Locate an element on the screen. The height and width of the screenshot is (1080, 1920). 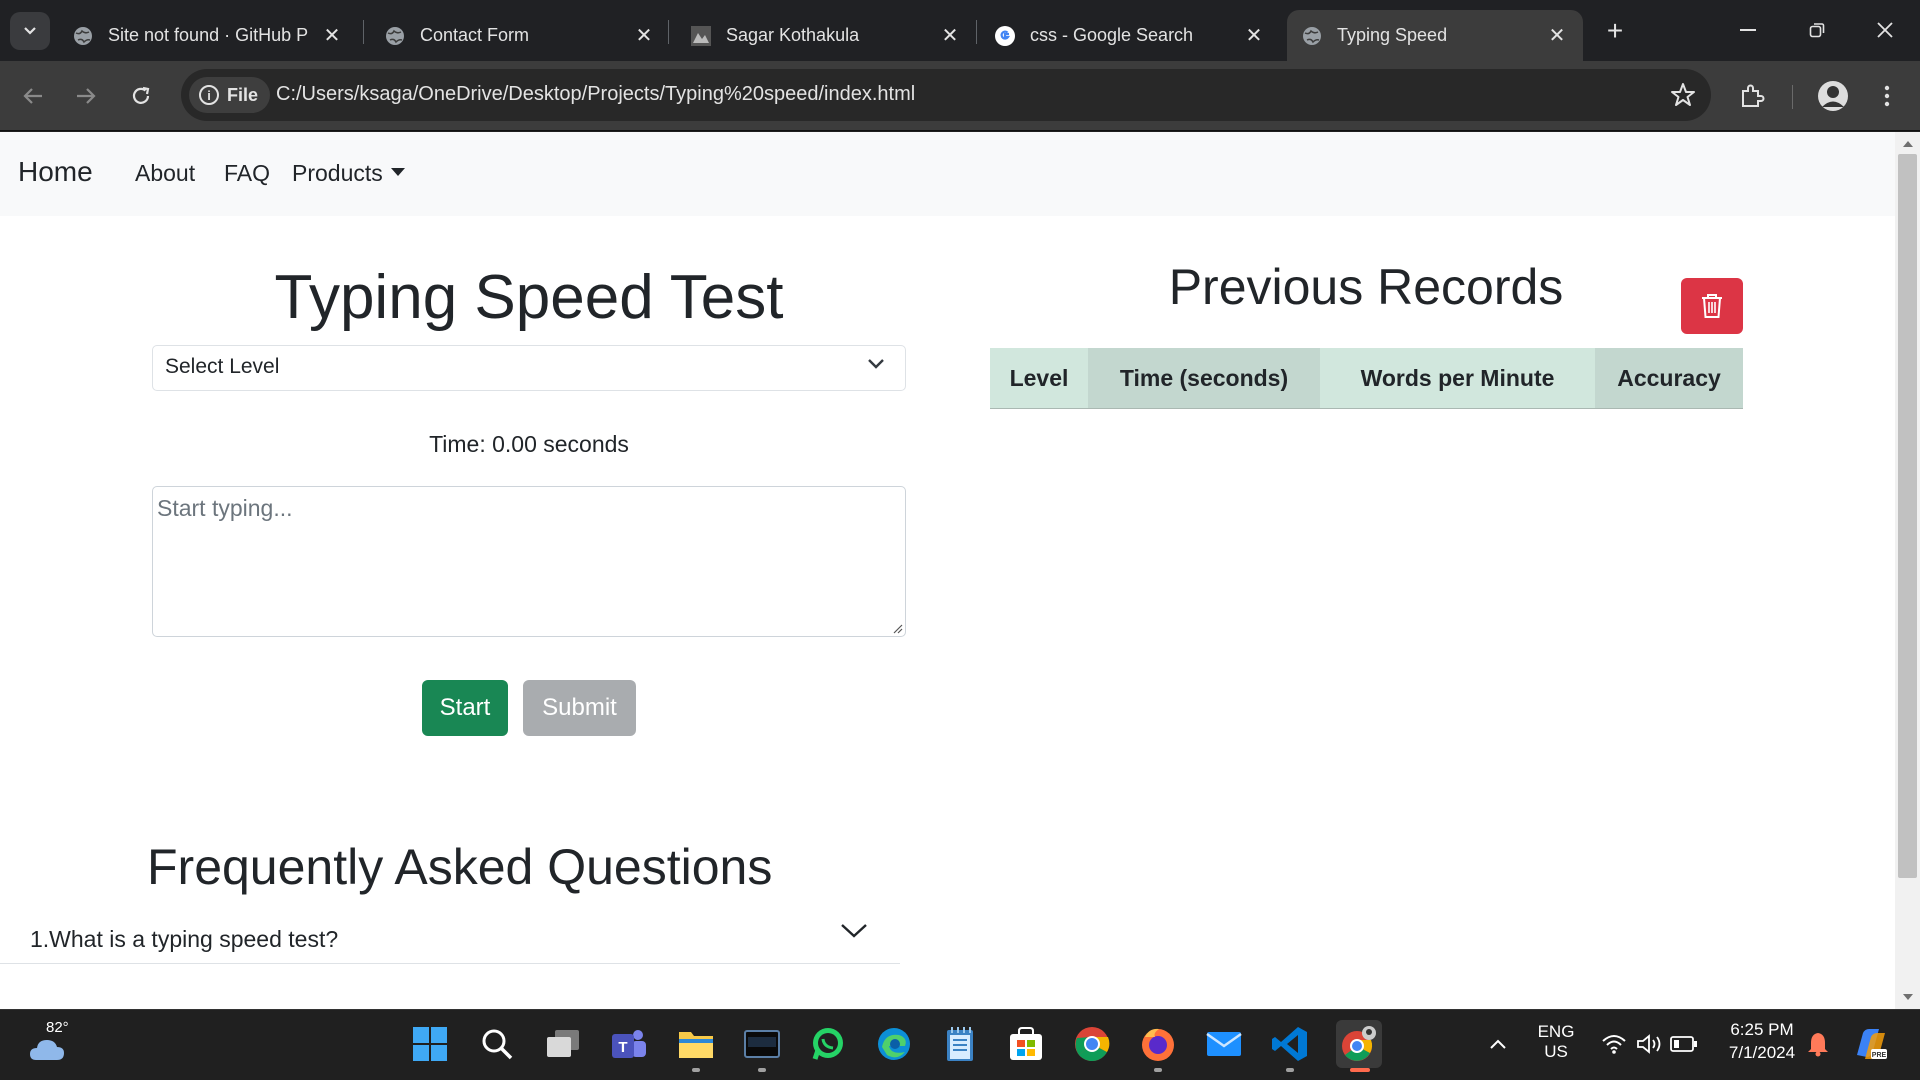
chevron-up-icon is located at coordinates (1498, 1044).